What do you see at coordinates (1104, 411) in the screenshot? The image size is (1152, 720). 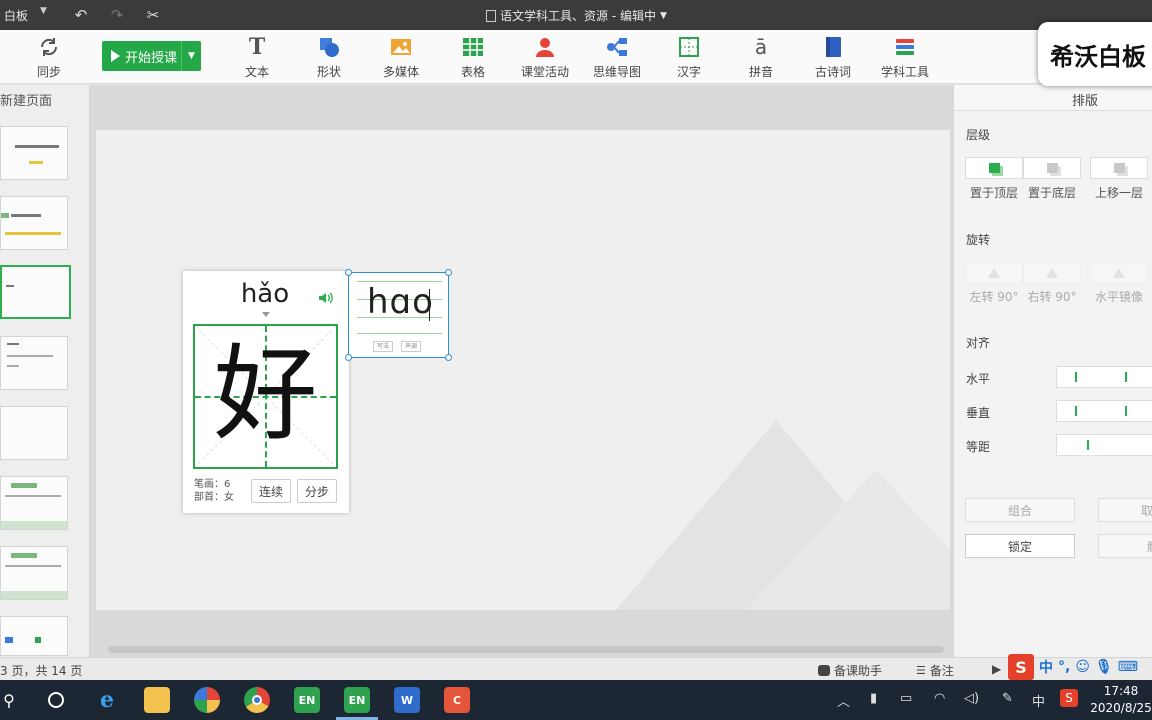 I see `align-vertical-buttons` at bounding box center [1104, 411].